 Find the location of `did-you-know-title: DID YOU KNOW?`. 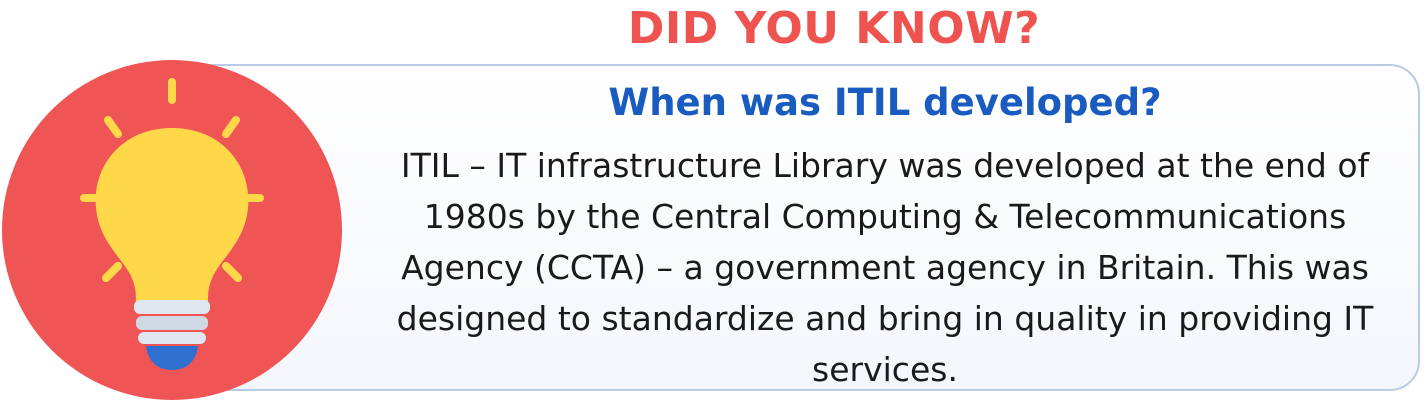

did-you-know-title: DID YOU KNOW? is located at coordinates (834, 28).